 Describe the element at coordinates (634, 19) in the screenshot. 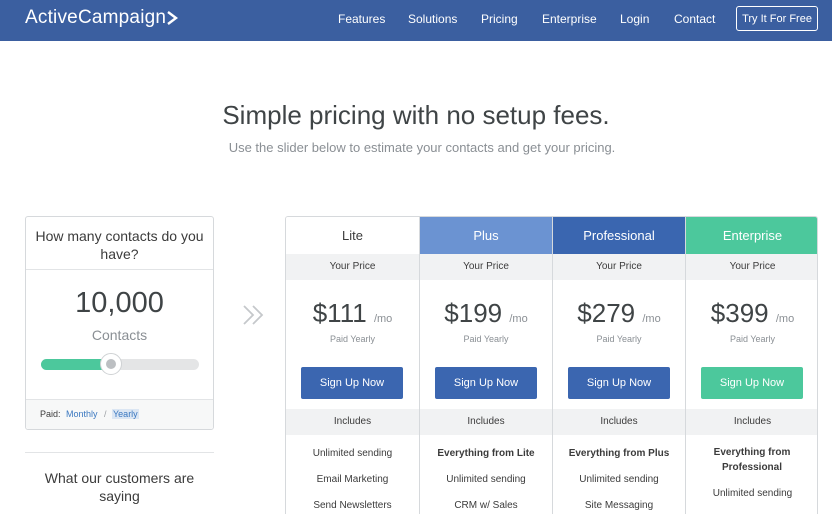

I see `nav-link-login: Login` at that location.